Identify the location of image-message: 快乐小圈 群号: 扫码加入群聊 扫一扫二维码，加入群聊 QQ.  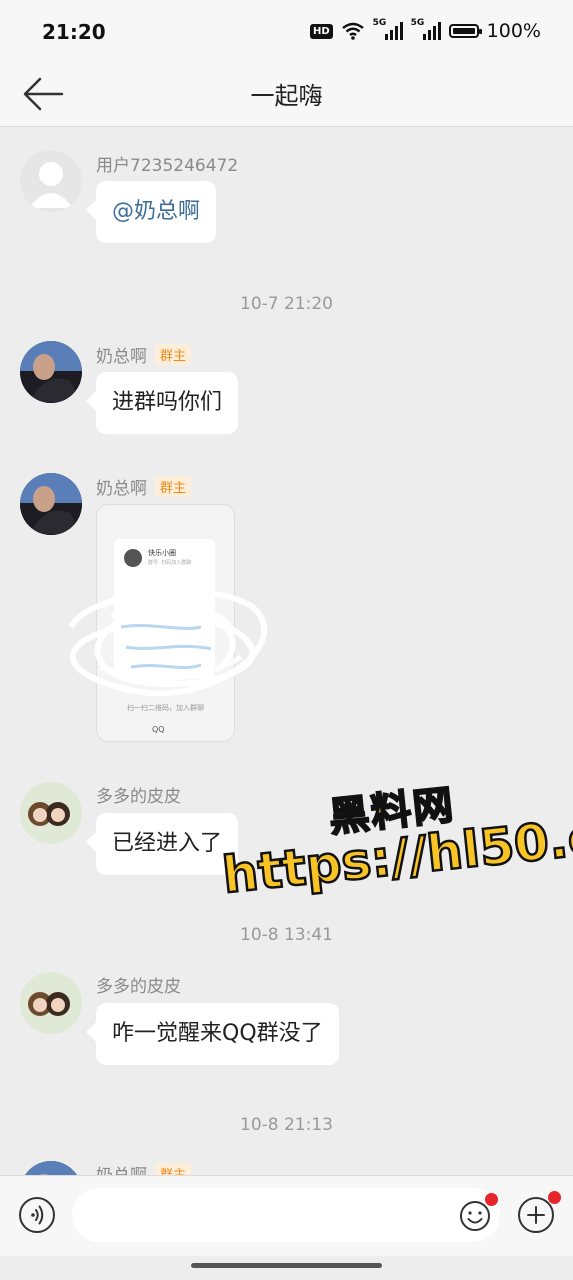
(167, 623).